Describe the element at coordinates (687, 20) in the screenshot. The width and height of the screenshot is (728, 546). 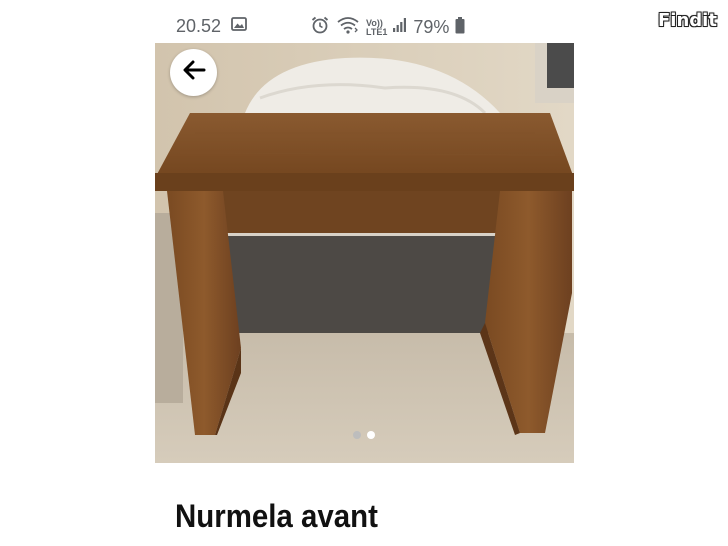
I see `findit-logo: Findit` at that location.